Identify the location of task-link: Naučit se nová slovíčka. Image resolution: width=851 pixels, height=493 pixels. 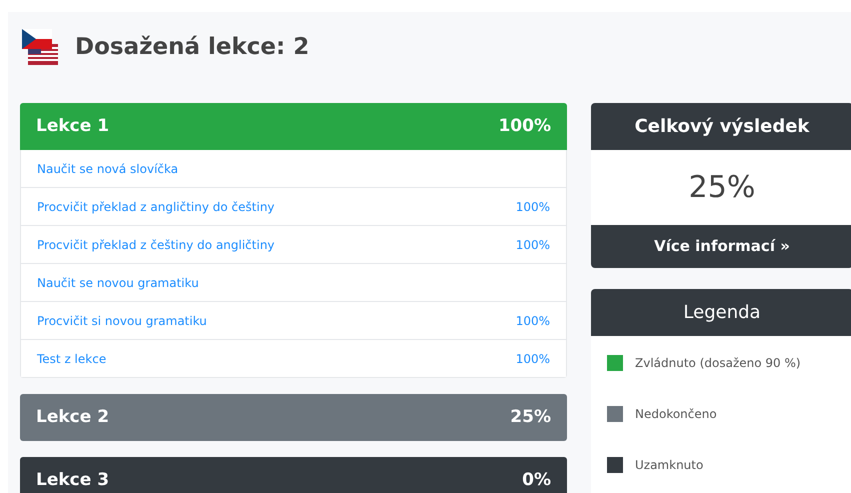
(293, 169).